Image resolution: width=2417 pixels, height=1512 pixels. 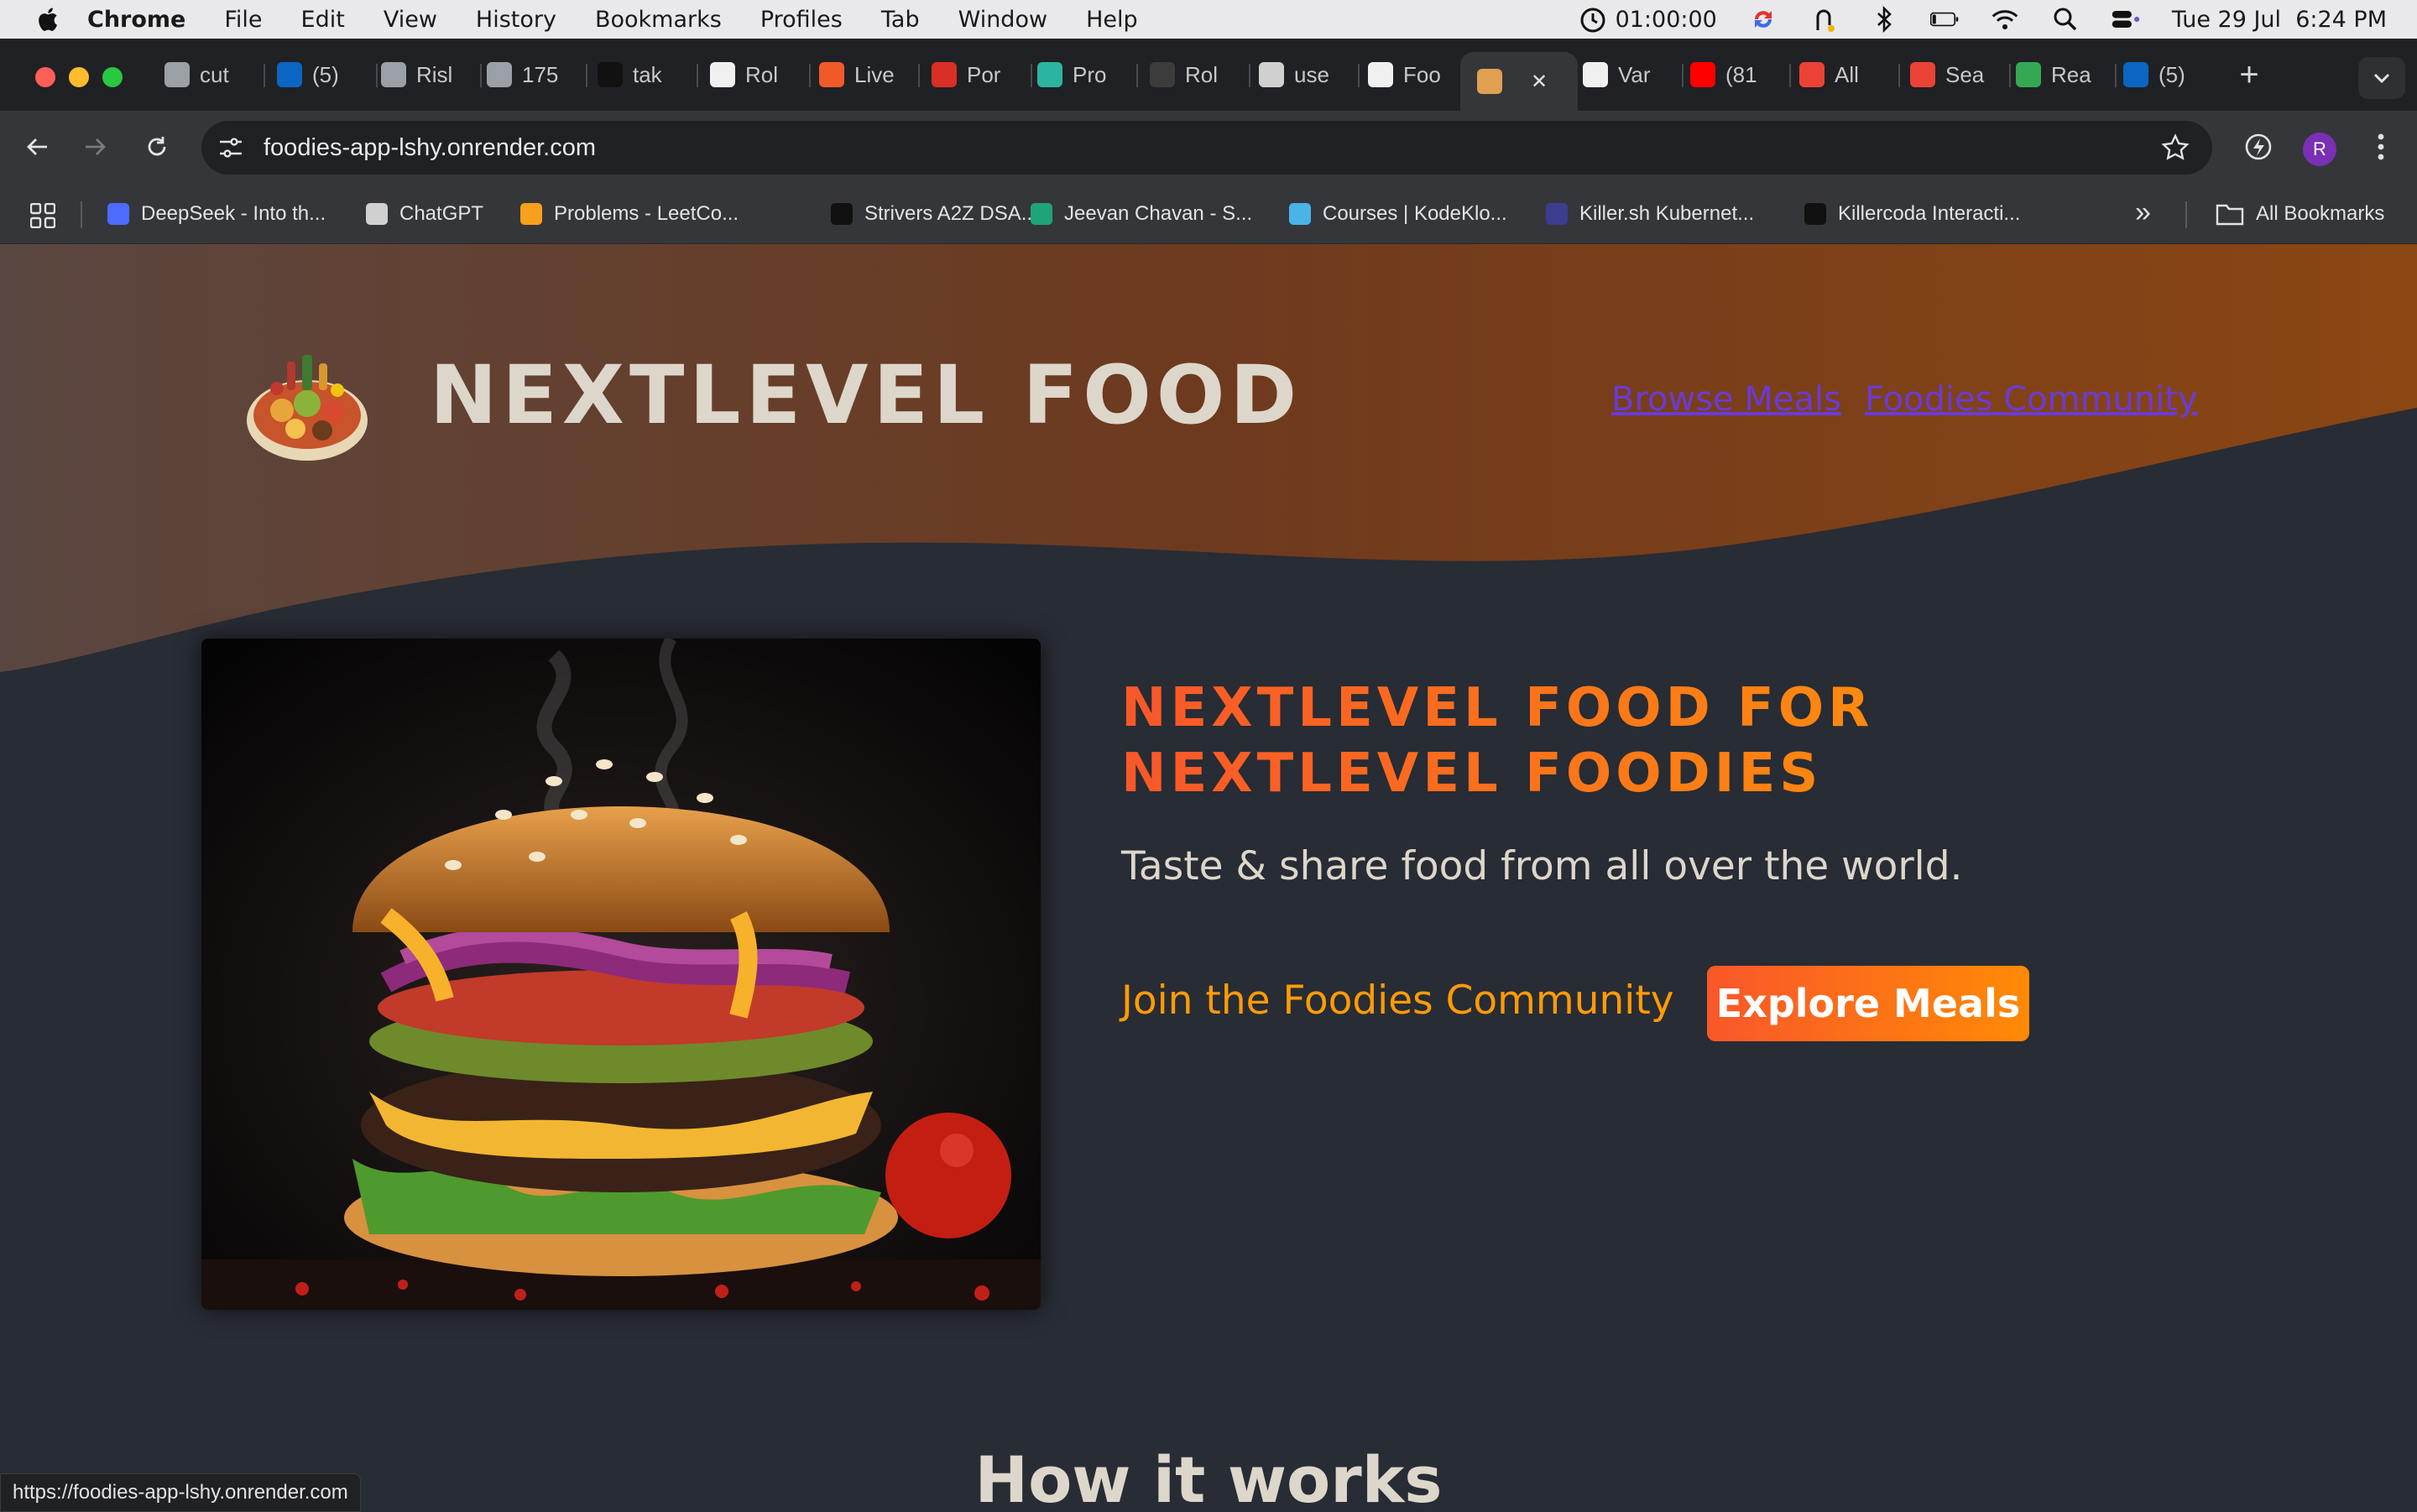 What do you see at coordinates (1823, 20) in the screenshot?
I see `privacy-icon` at bounding box center [1823, 20].